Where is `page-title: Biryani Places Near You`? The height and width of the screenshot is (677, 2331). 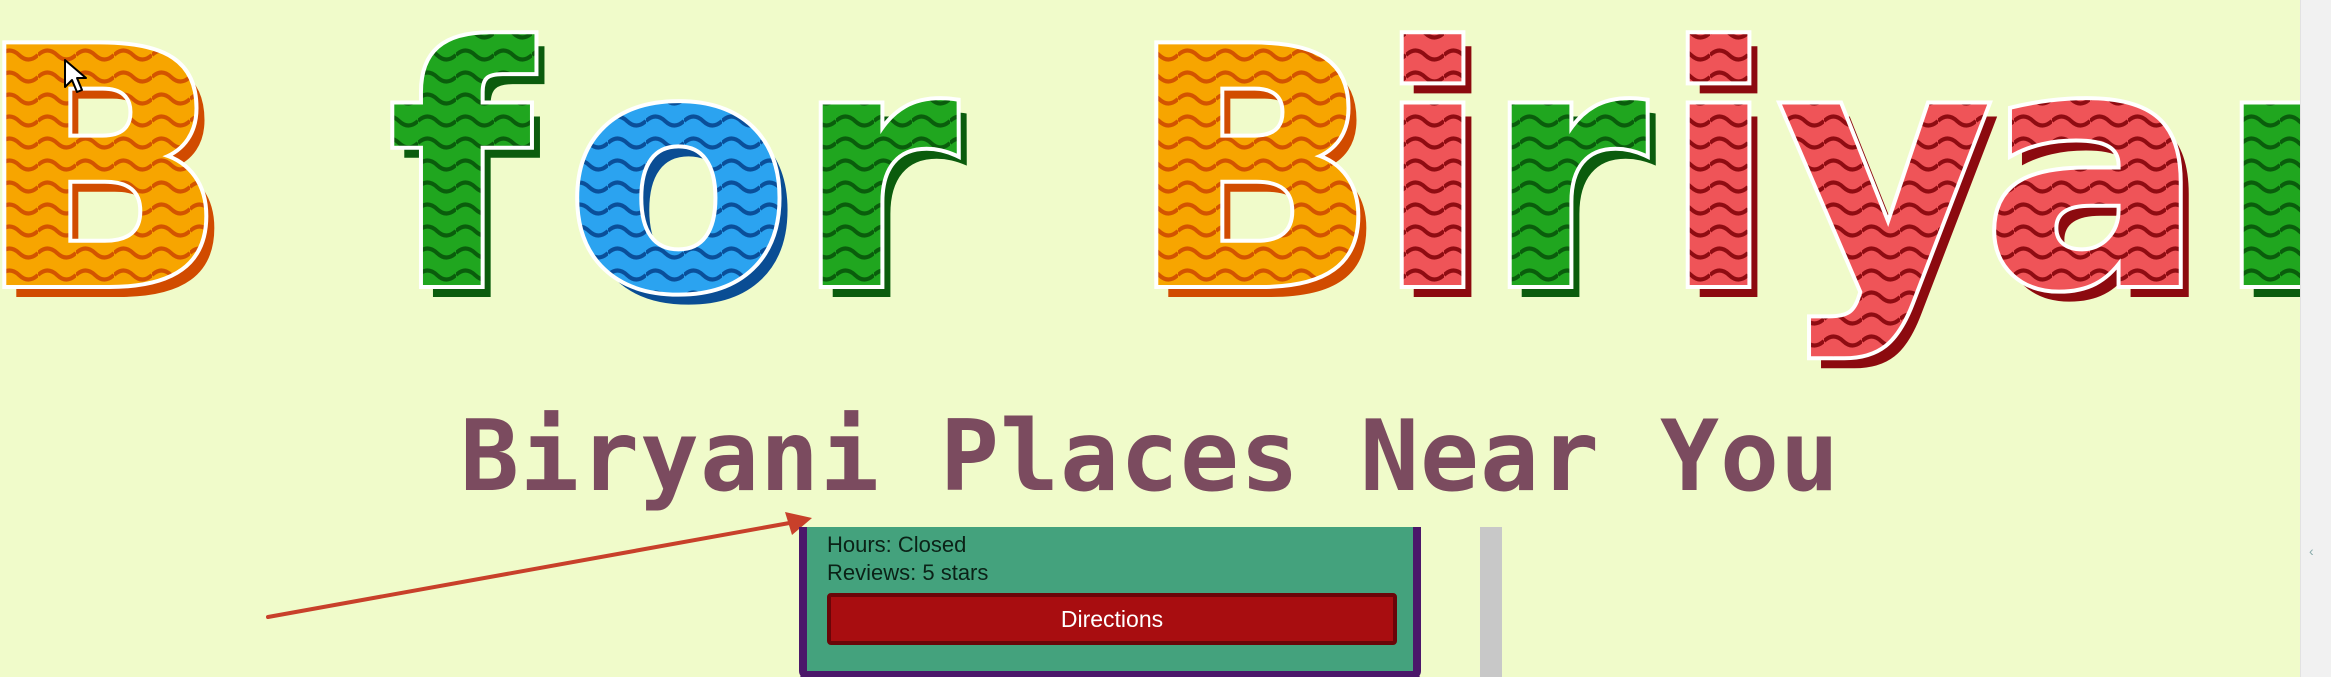 page-title: Biryani Places Near You is located at coordinates (1150, 457).